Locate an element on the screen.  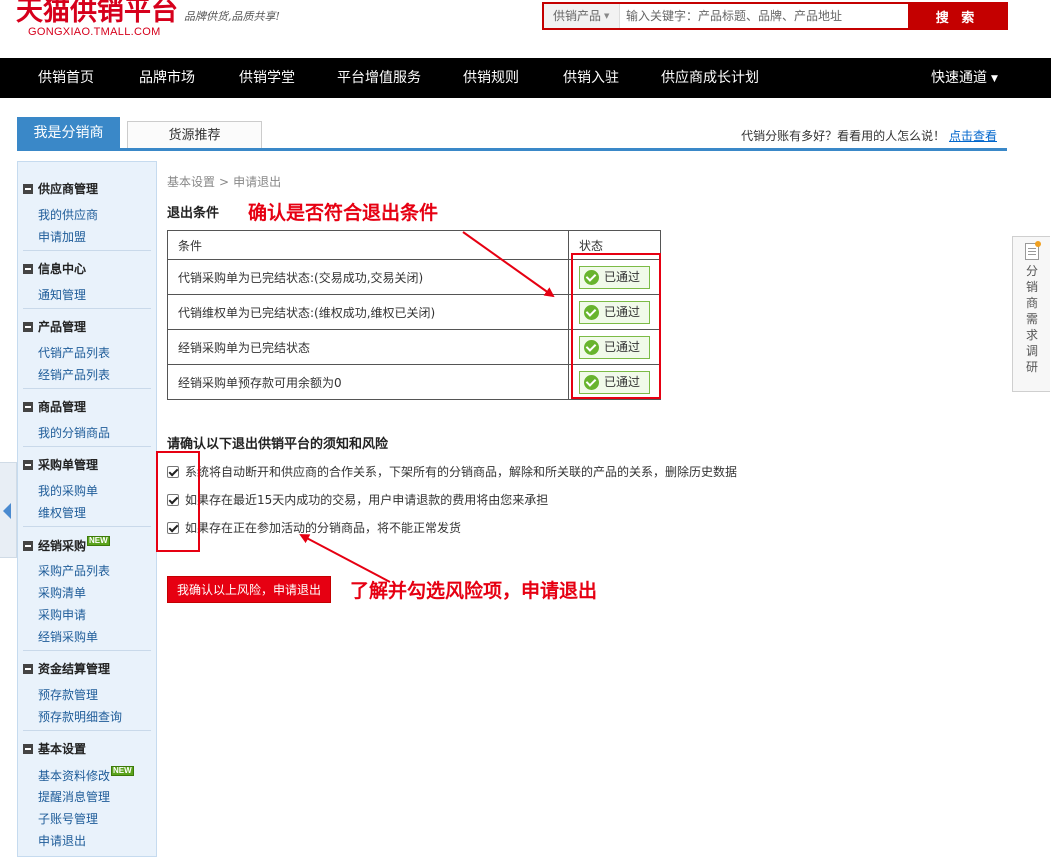
sidebar-item-consign-products: 代销产品列表 is located at coordinates (74, 352).